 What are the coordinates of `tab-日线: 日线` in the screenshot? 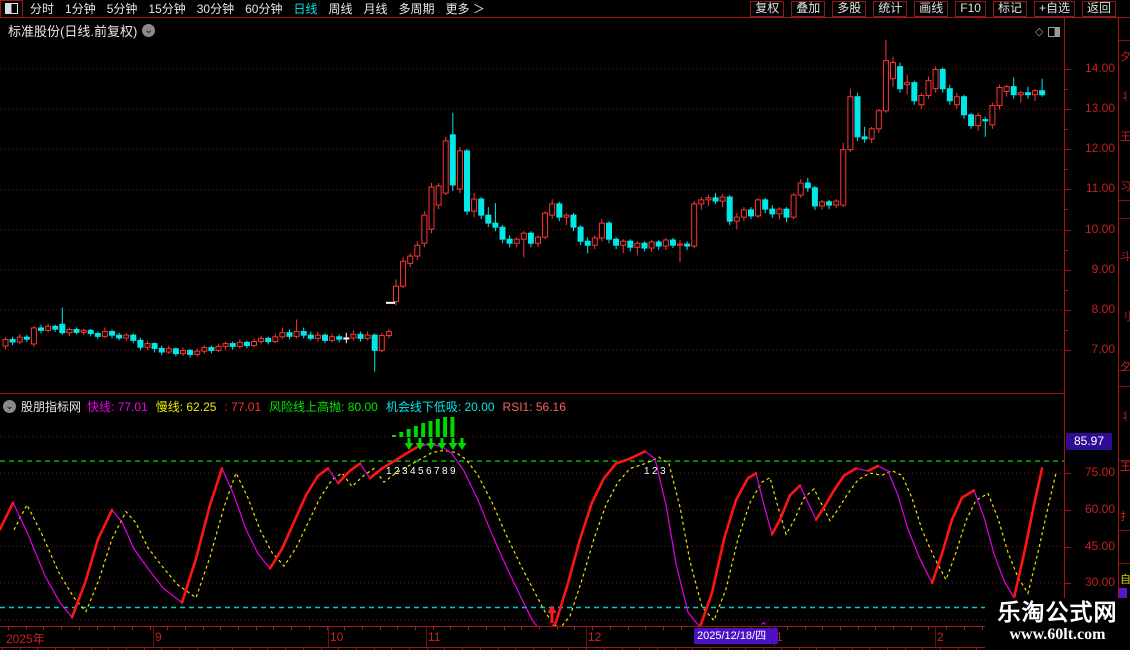 It's located at (305, 8).